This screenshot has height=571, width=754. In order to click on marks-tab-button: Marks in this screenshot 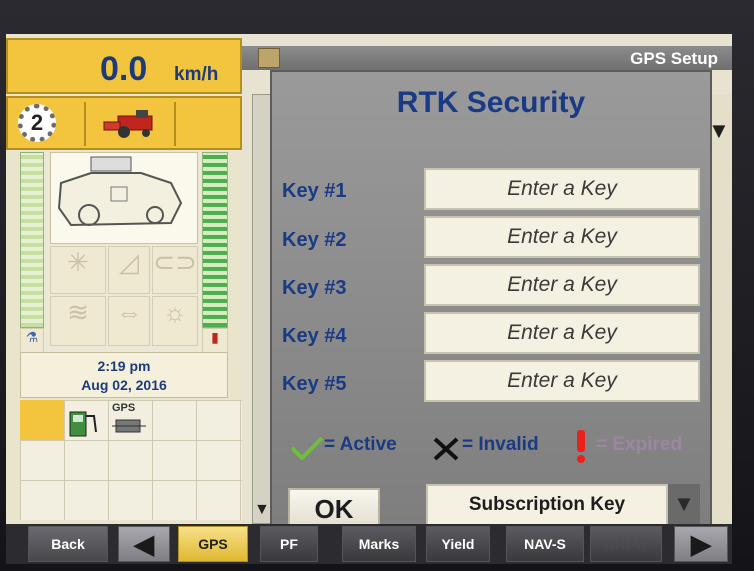, I will do `click(379, 544)`.